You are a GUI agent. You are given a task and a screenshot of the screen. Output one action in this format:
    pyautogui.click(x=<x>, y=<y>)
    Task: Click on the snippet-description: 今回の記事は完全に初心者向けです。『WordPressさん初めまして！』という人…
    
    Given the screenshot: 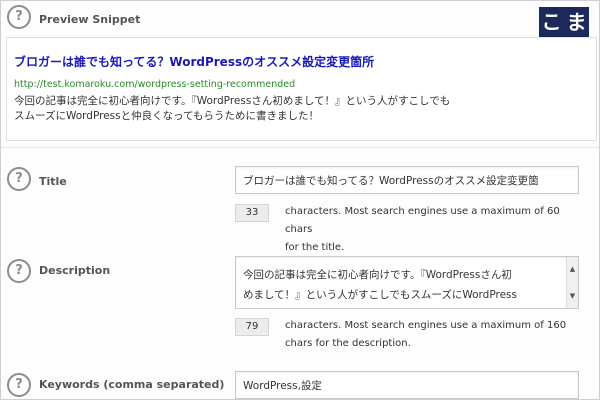 What is the action you would take?
    pyautogui.click(x=284, y=109)
    